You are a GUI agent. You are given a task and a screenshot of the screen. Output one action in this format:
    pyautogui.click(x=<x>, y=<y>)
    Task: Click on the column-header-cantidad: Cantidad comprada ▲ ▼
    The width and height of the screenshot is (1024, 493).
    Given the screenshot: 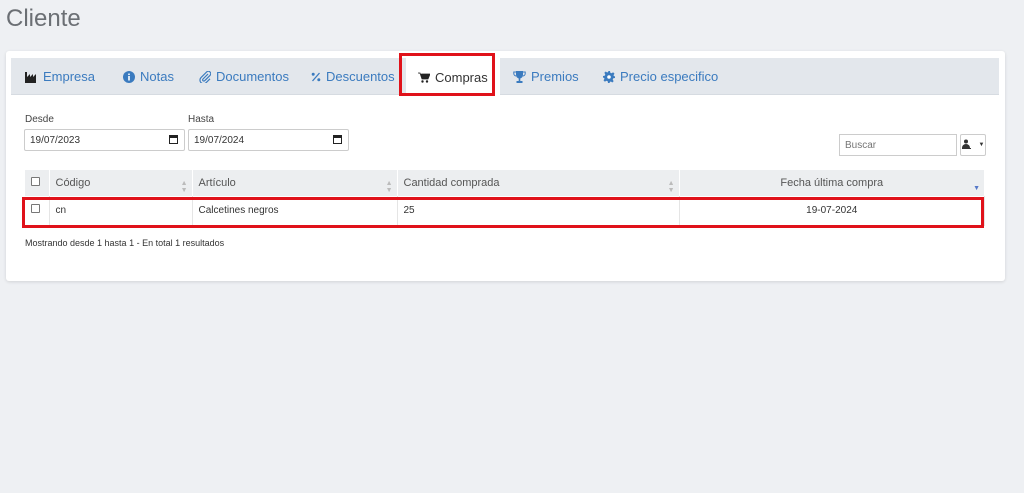 What is the action you would take?
    pyautogui.click(x=538, y=183)
    